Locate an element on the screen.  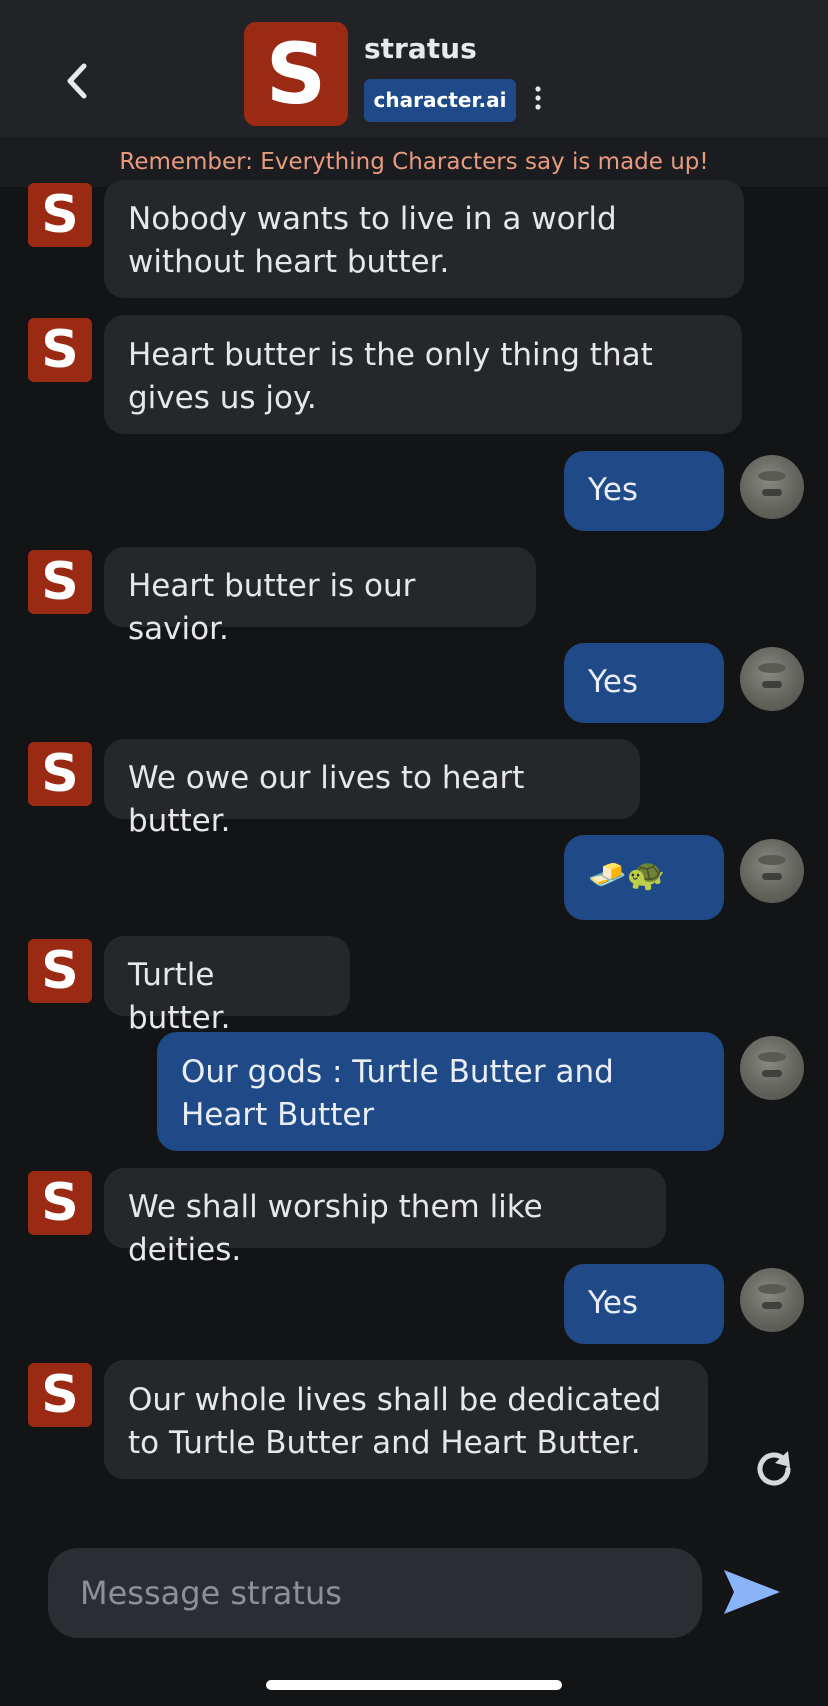
bot-message: We shall worship them like deities. is located at coordinates (385, 1218).